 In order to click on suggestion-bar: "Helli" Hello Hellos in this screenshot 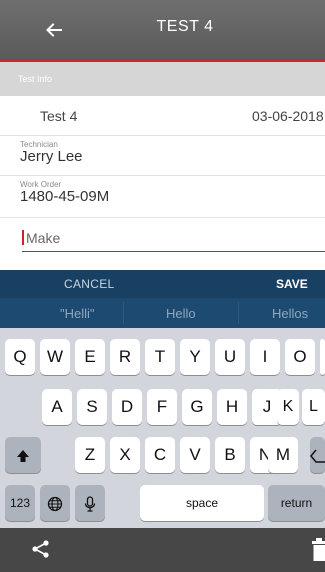, I will do `click(162, 313)`.